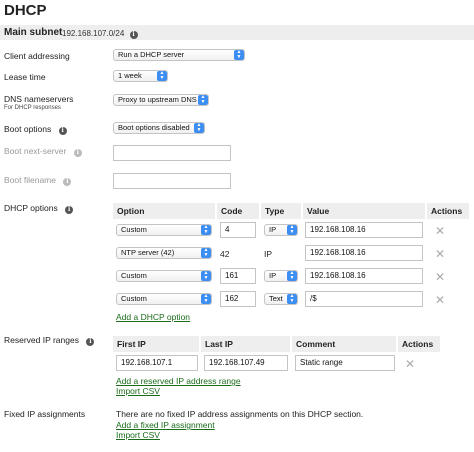 This screenshot has height=452, width=474. I want to click on boot-filename-input, so click(172, 181).